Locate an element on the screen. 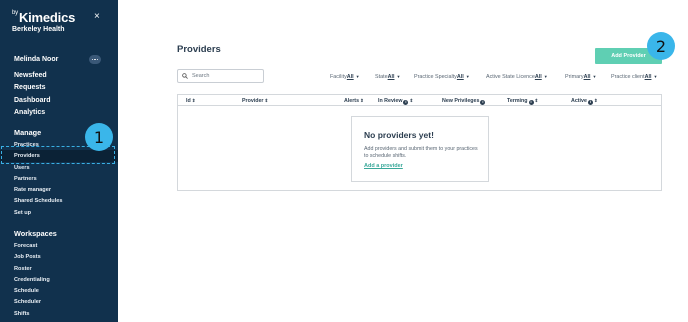 The image size is (688, 322). filter-practice-specialty: Practice SpecialtyAll ▼ is located at coordinates (442, 77).